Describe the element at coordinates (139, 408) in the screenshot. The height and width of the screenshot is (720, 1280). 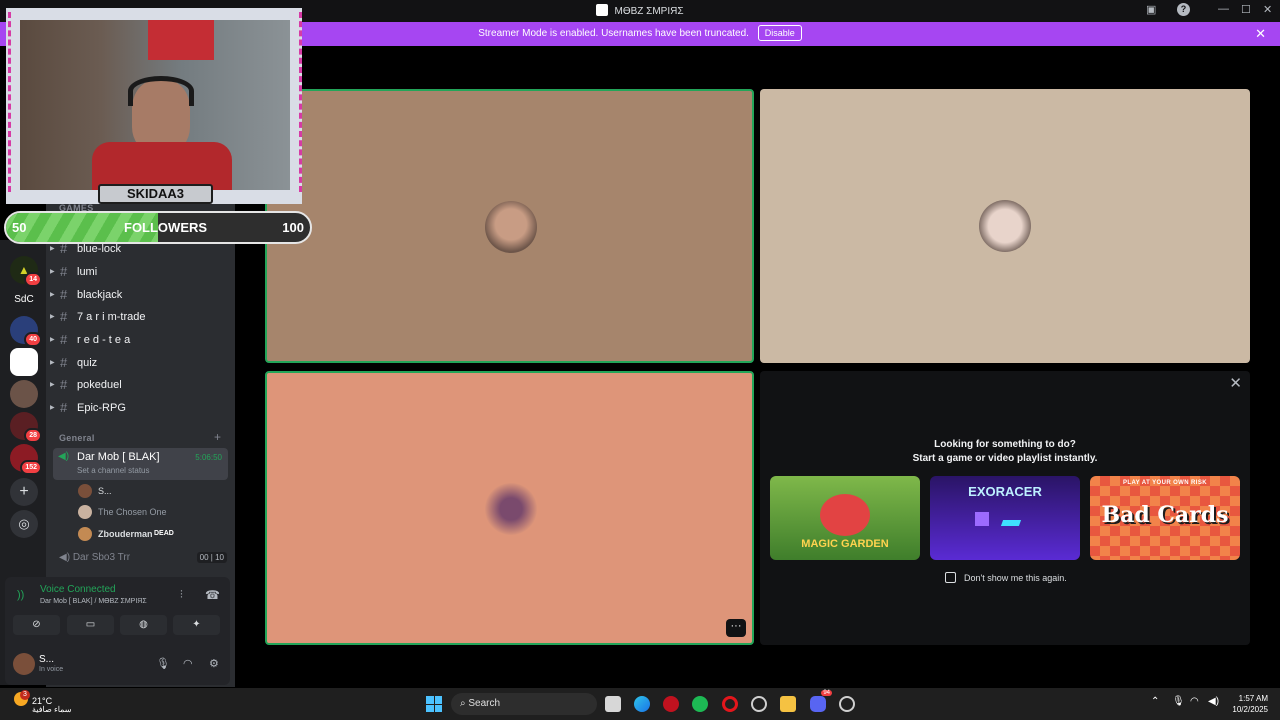
I see `channel-epic-rpg: ▶ # Epic-RPG` at that location.